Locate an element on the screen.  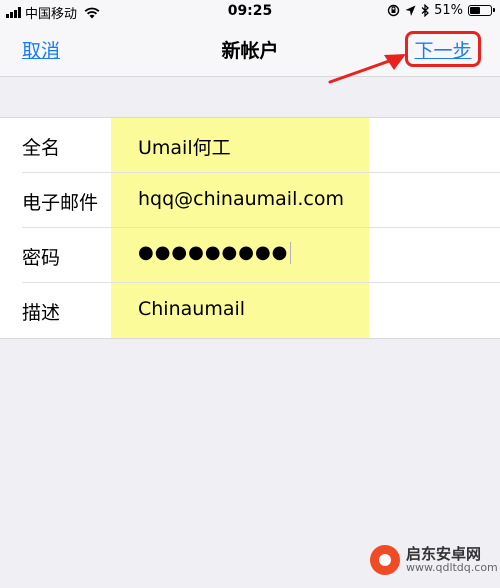
form-row-description: 描述 Chinaumail is located at coordinates (250, 310).